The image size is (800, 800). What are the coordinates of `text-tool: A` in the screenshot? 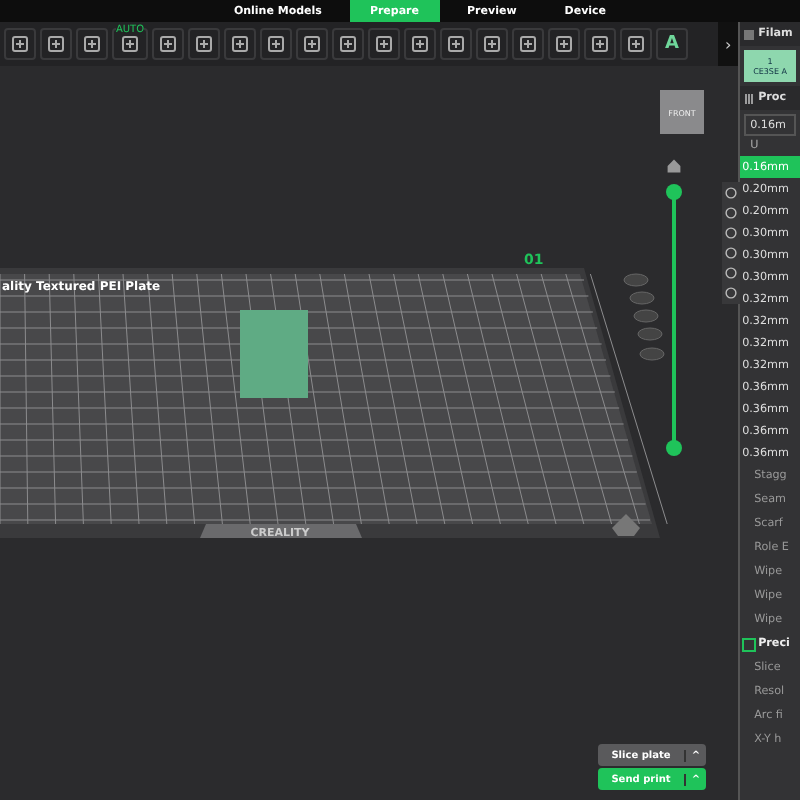 It's located at (672, 44).